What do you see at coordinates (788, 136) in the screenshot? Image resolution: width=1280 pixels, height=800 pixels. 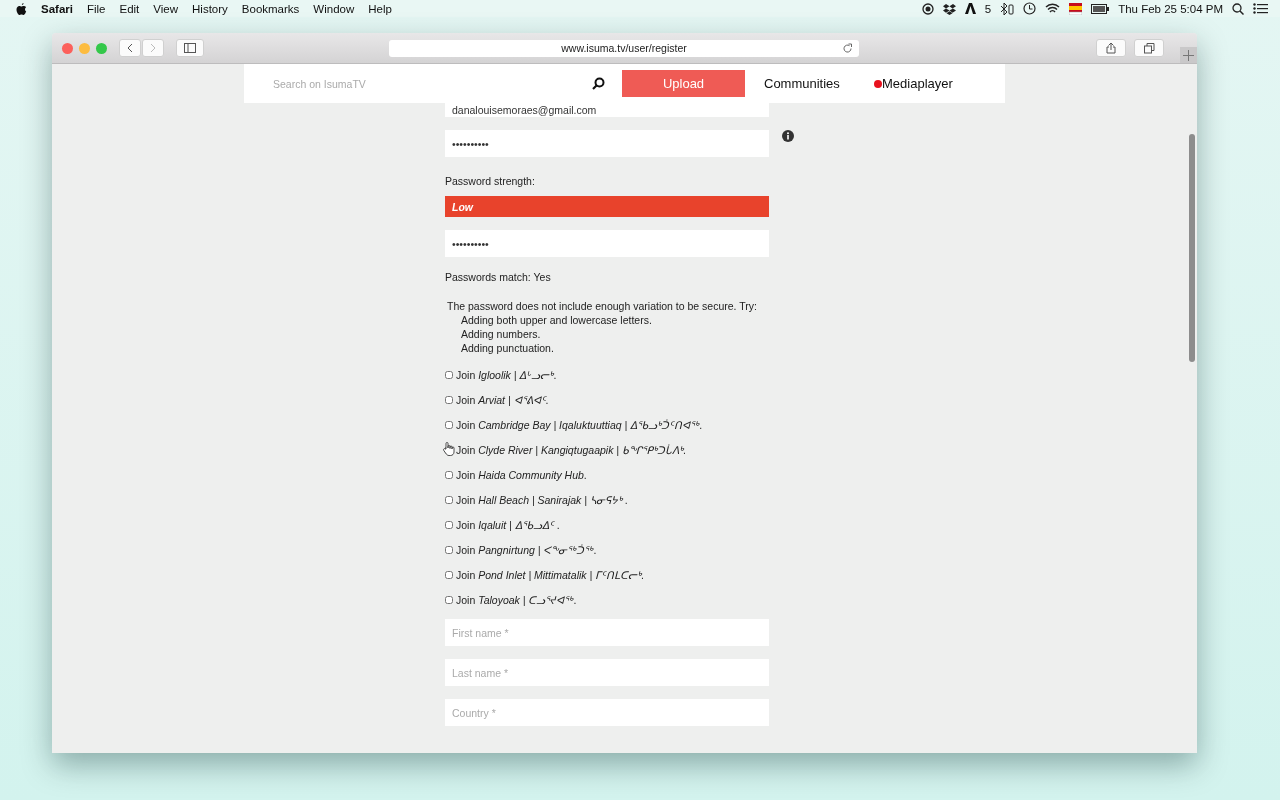 I see `info-icon` at bounding box center [788, 136].